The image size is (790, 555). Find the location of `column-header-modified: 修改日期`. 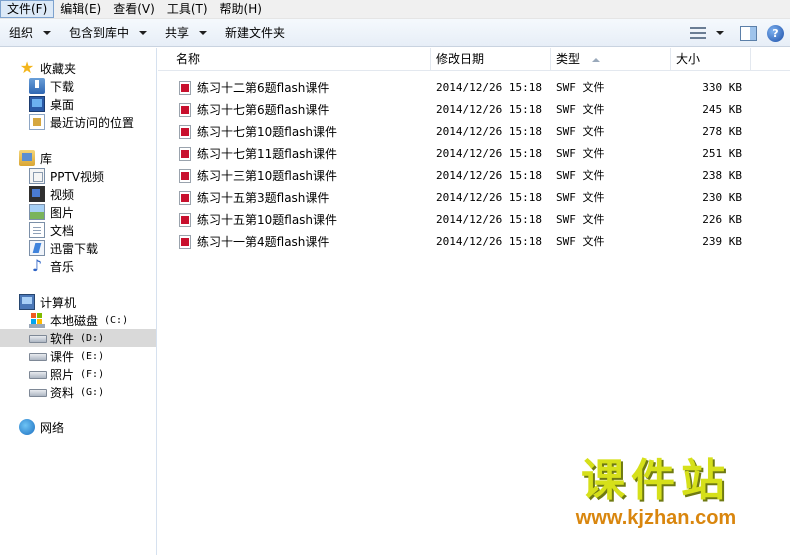

column-header-modified: 修改日期 is located at coordinates (491, 59).